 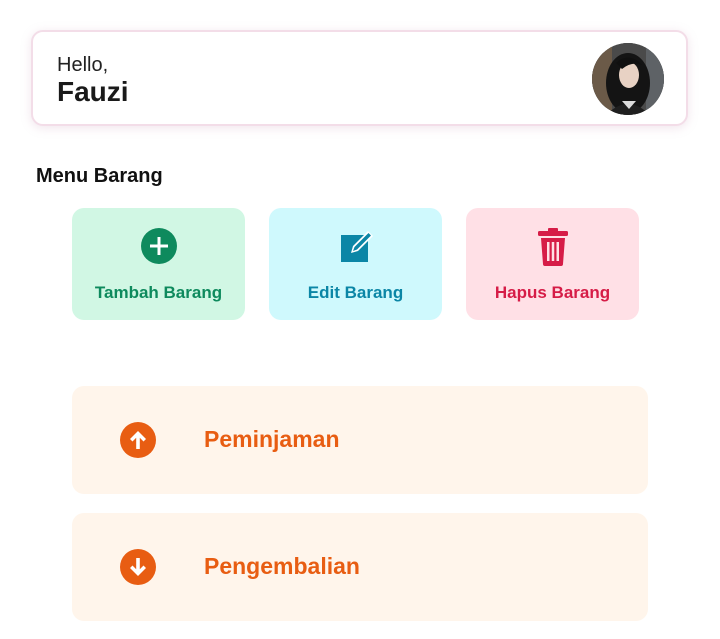 What do you see at coordinates (93, 91) in the screenshot?
I see `user-name: Fauzi` at bounding box center [93, 91].